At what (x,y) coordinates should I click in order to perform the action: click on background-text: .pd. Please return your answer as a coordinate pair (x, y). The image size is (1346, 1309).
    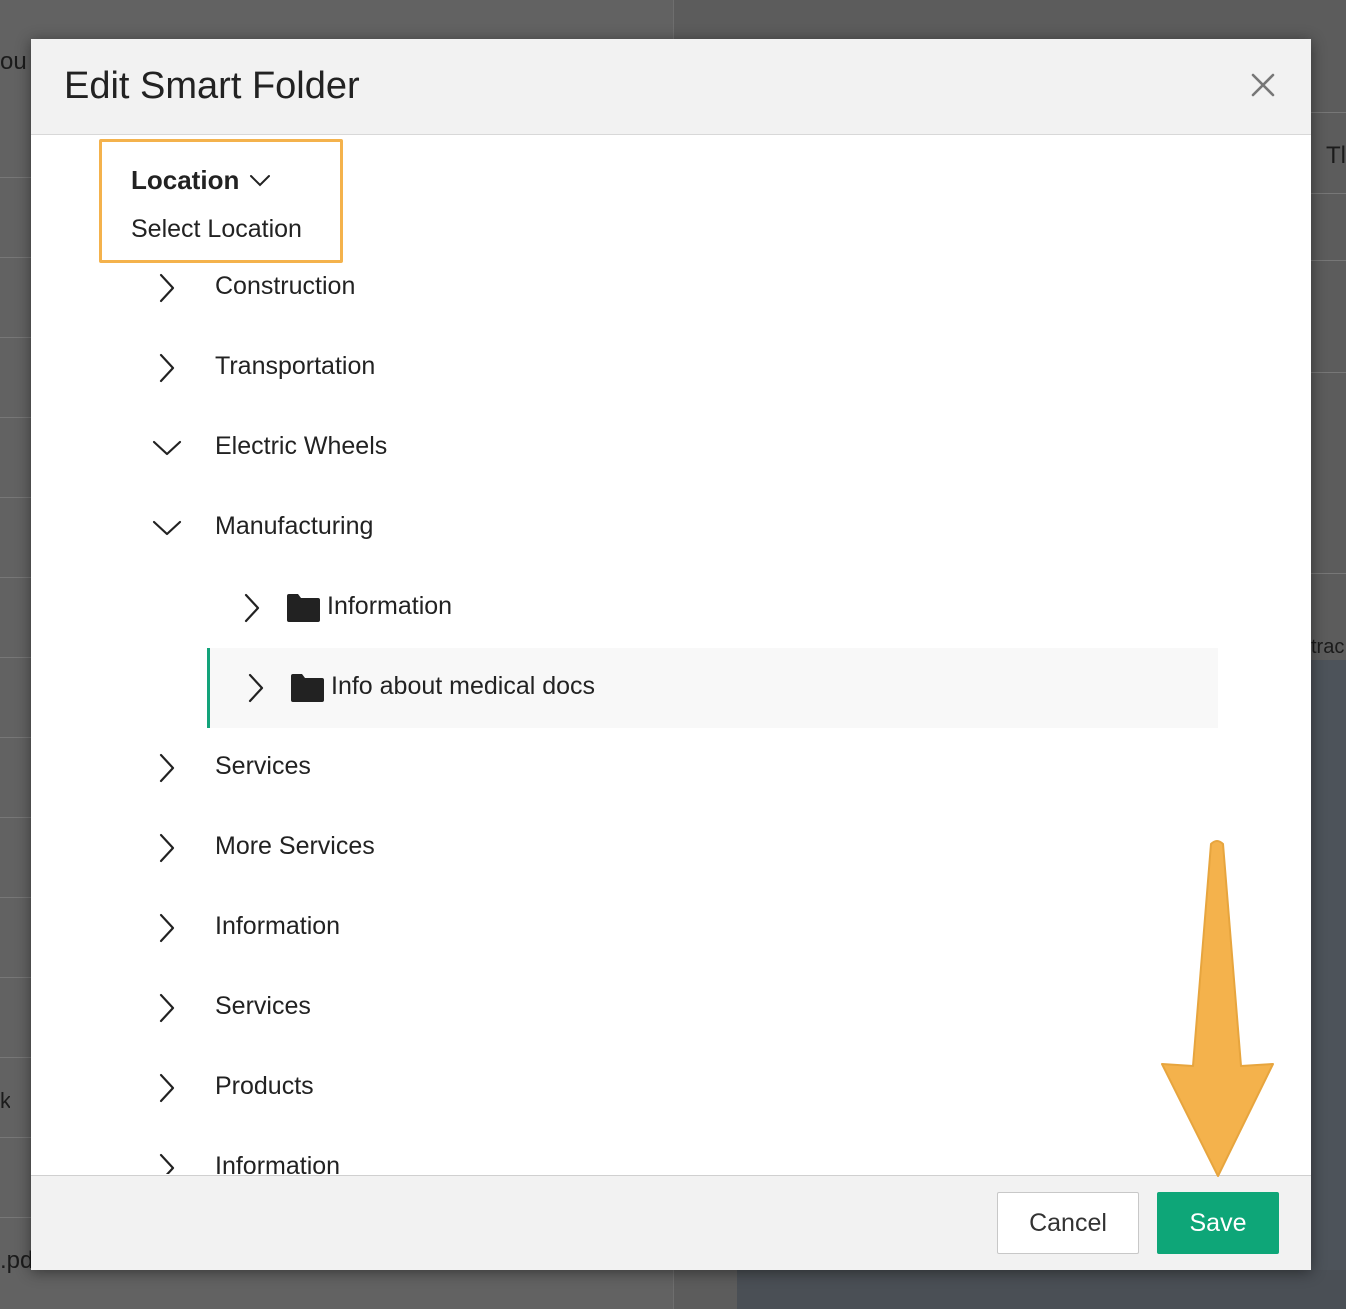
    Looking at the image, I should click on (15, 1260).